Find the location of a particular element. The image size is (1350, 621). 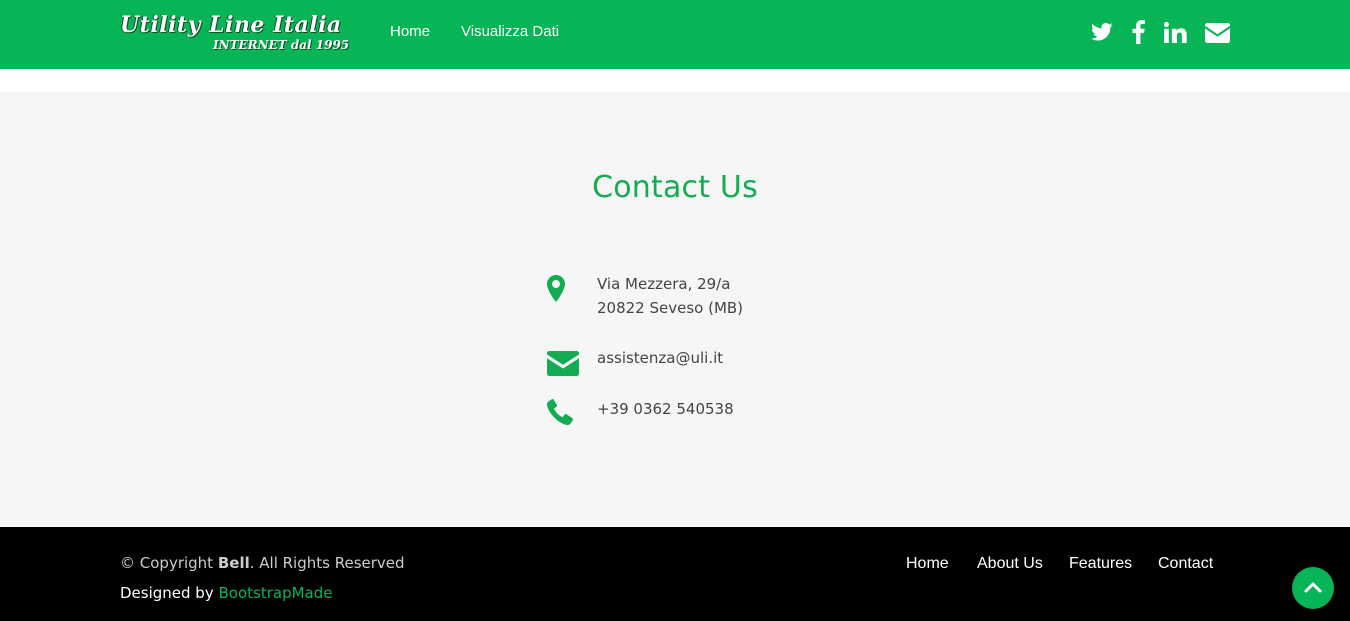

designed-by-text: Designed by BootstrapMade is located at coordinates (226, 593).